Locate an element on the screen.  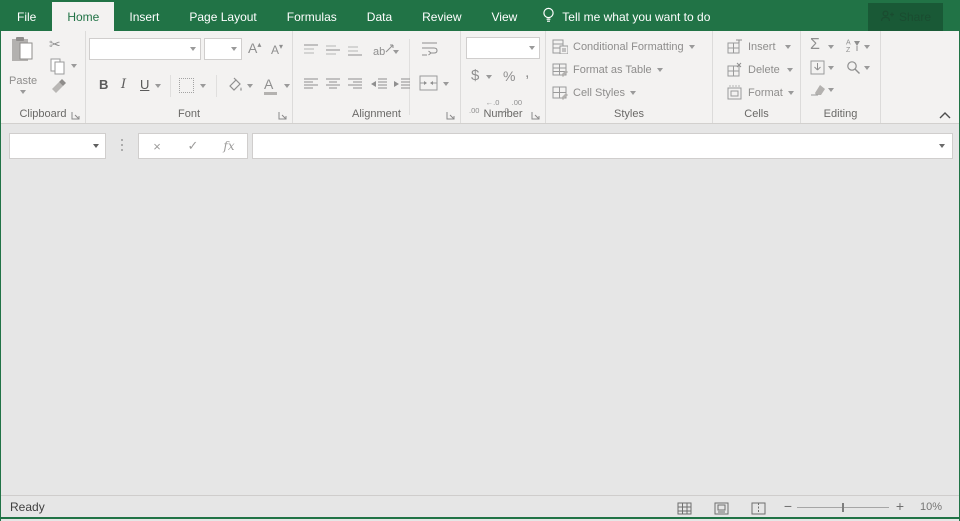
font-dialog-launcher is located at coordinates (283, 114).